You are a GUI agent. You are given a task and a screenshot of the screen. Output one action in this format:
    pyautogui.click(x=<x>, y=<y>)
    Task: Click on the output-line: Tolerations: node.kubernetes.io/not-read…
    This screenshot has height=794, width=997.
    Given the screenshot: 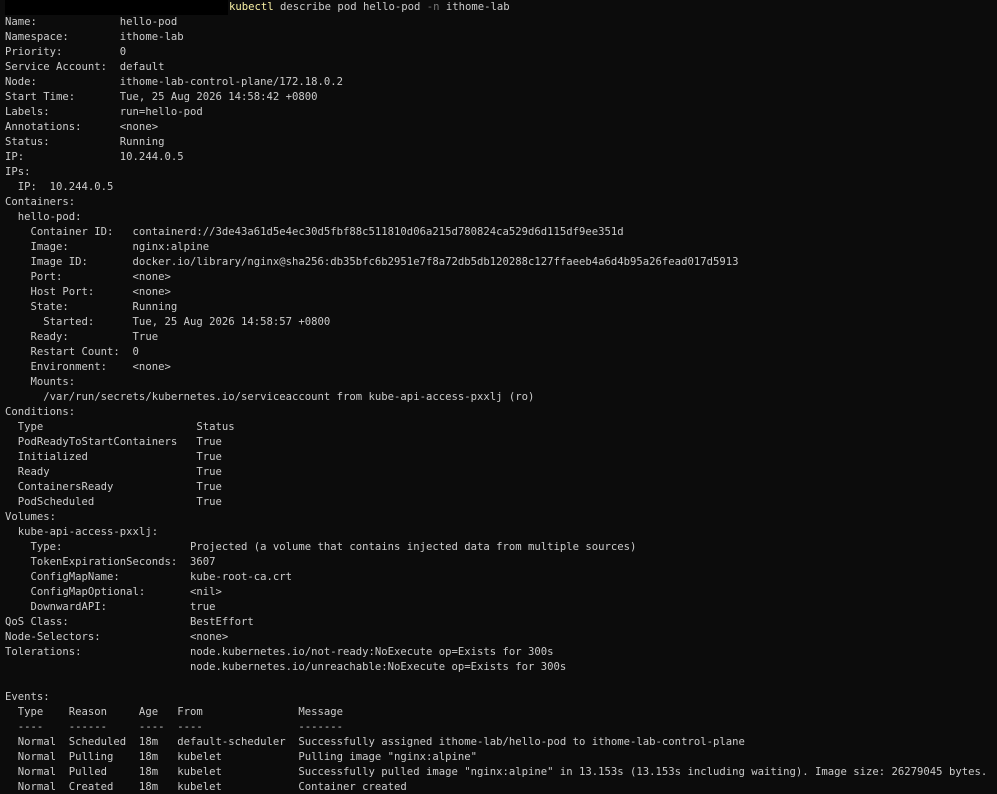 What is the action you would take?
    pyautogui.click(x=279, y=652)
    